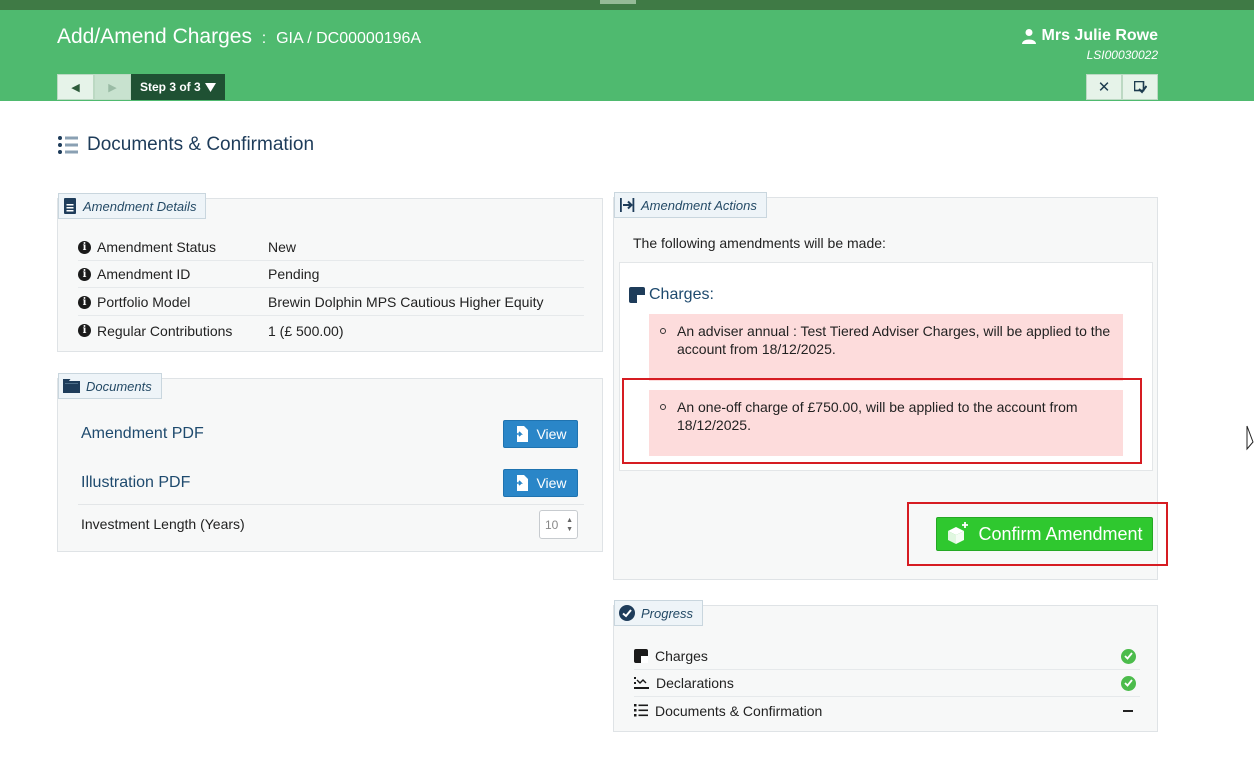  I want to click on charges-heading: Charges:, so click(671, 295).